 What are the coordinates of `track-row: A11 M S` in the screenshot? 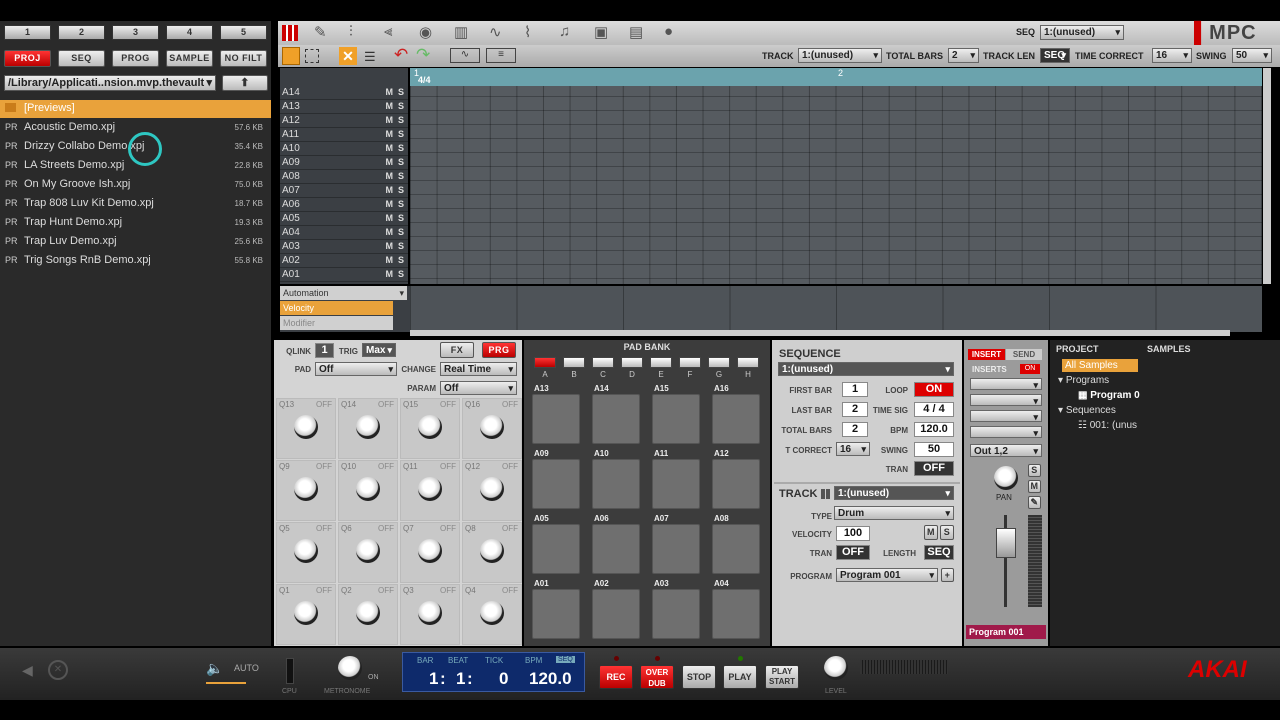 It's located at (344, 135).